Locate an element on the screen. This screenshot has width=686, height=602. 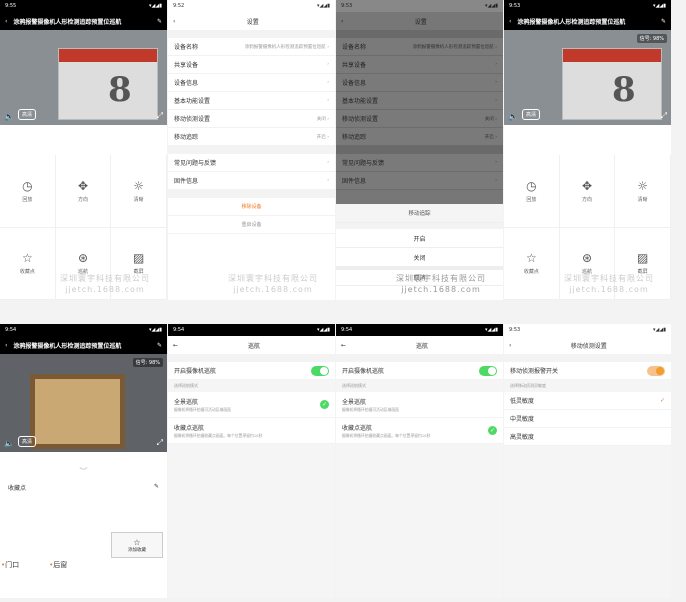
cruise-mode-label: 选择巡航模式 is located at coordinates (419, 386).